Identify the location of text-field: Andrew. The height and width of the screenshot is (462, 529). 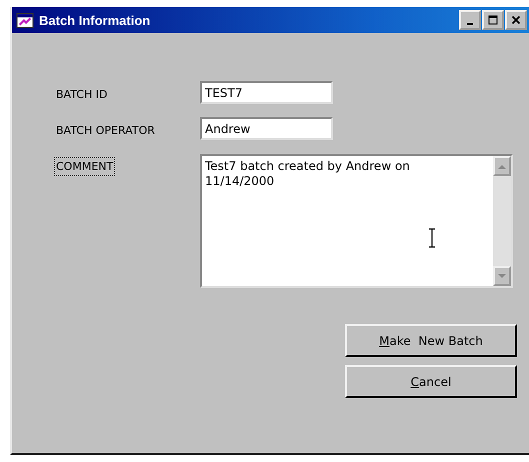
(266, 128).